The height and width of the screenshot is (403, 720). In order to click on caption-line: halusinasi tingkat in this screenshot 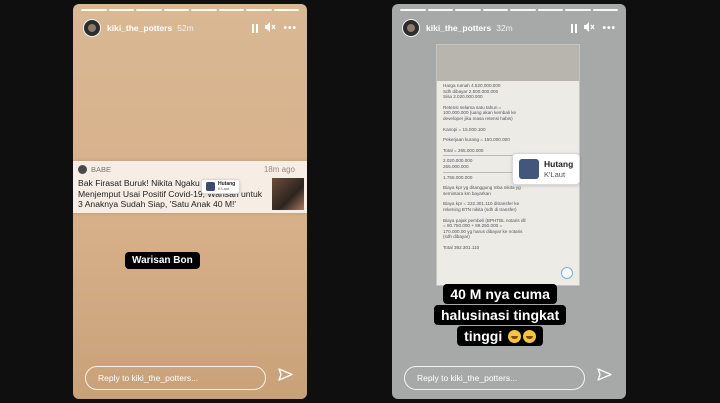, I will do `click(500, 315)`.